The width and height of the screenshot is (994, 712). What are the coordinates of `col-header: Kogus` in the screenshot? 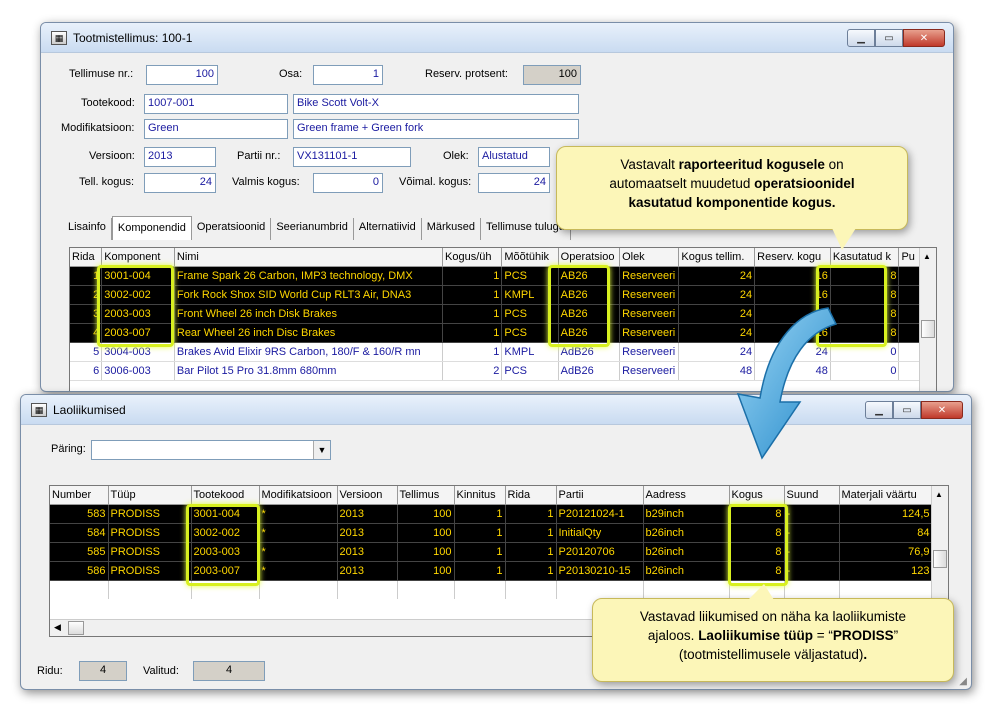 It's located at (757, 495).